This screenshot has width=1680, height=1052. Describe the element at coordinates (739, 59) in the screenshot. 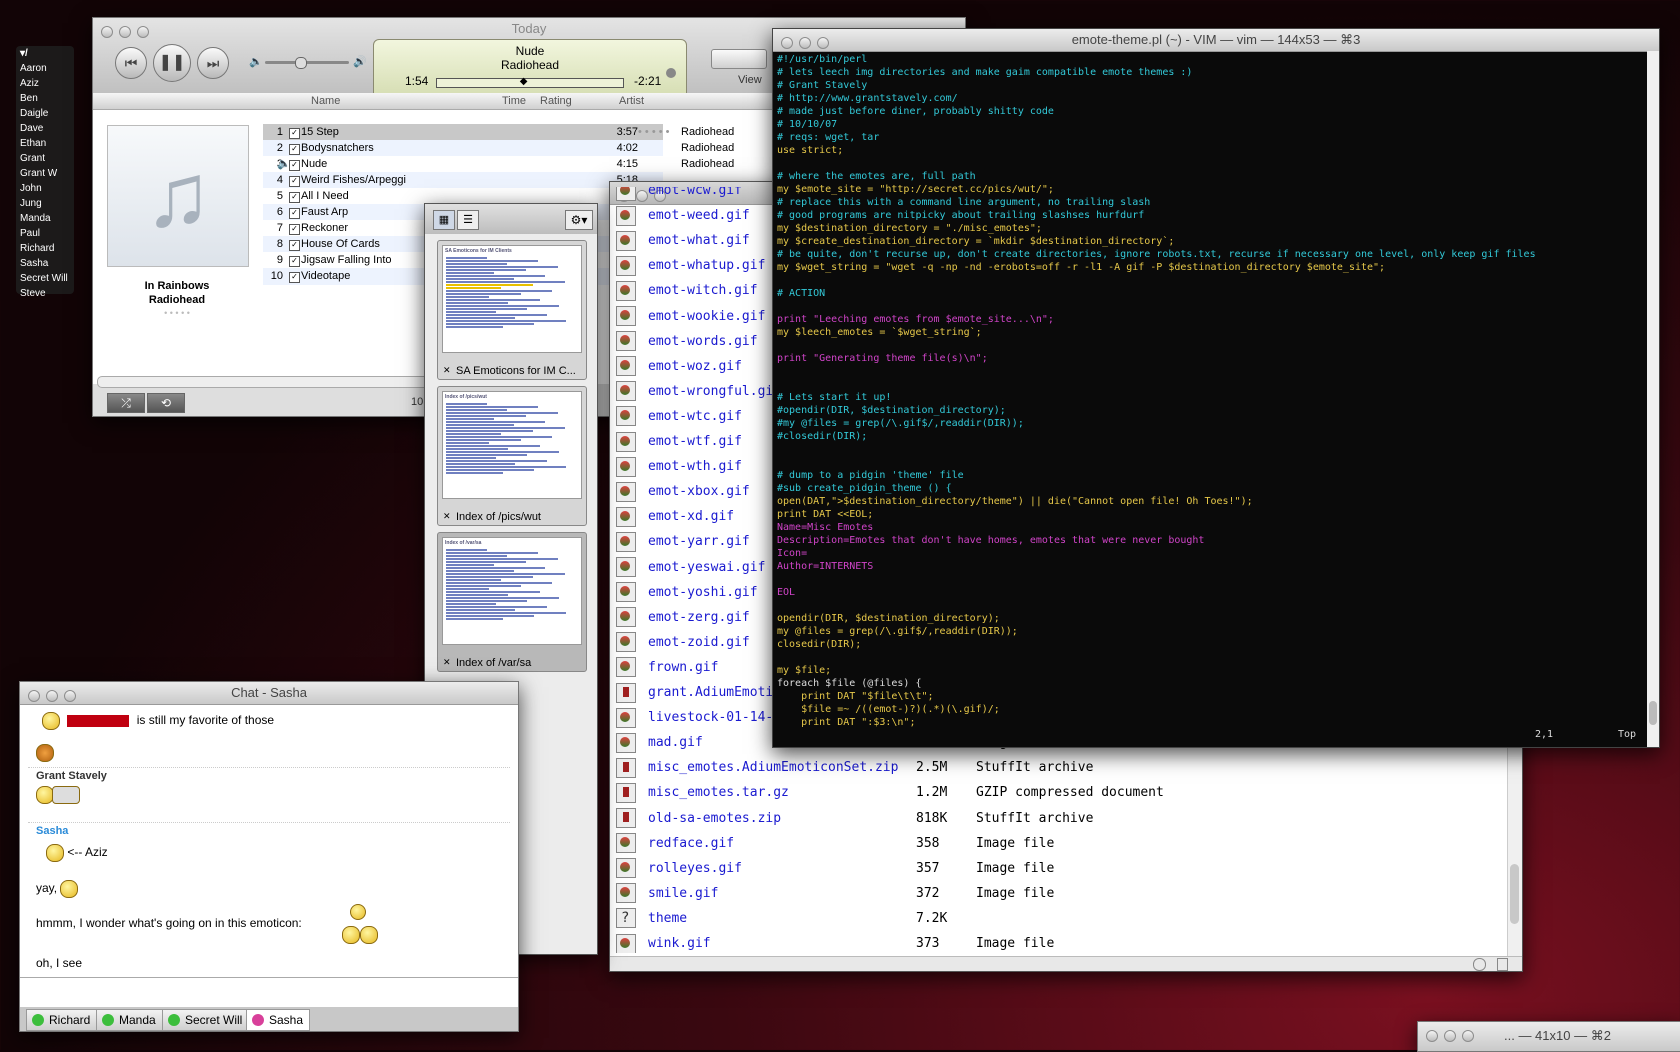

I see `view-toggle` at that location.